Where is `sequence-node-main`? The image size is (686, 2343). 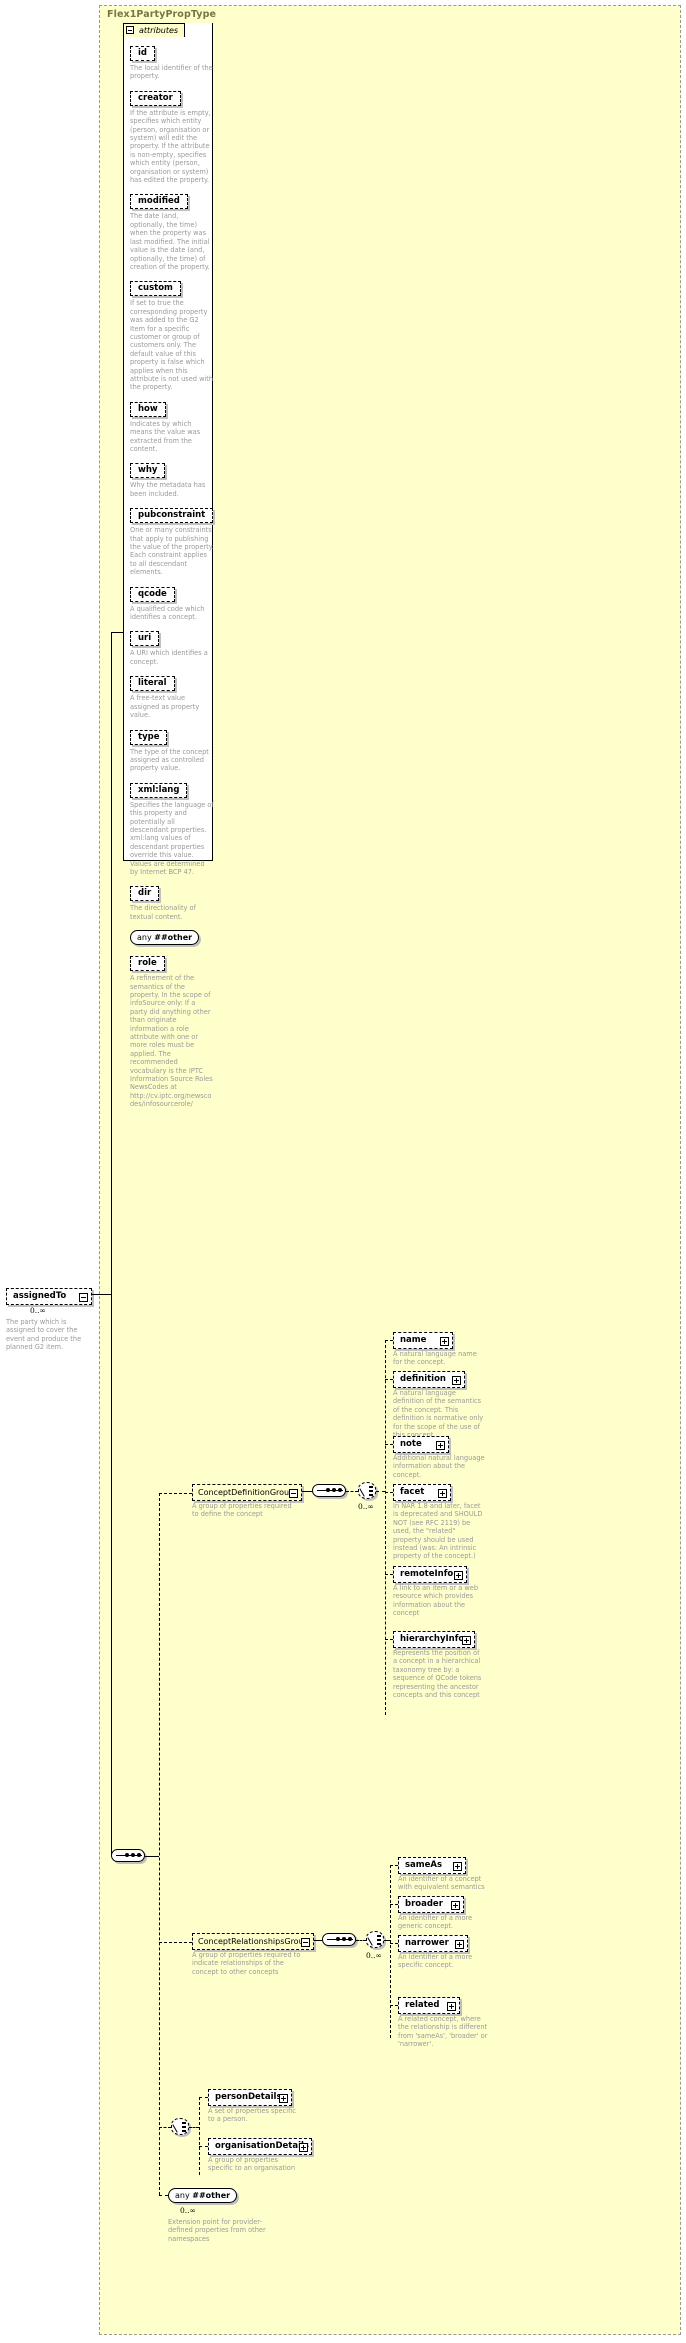
sequence-node-main is located at coordinates (128, 1855).